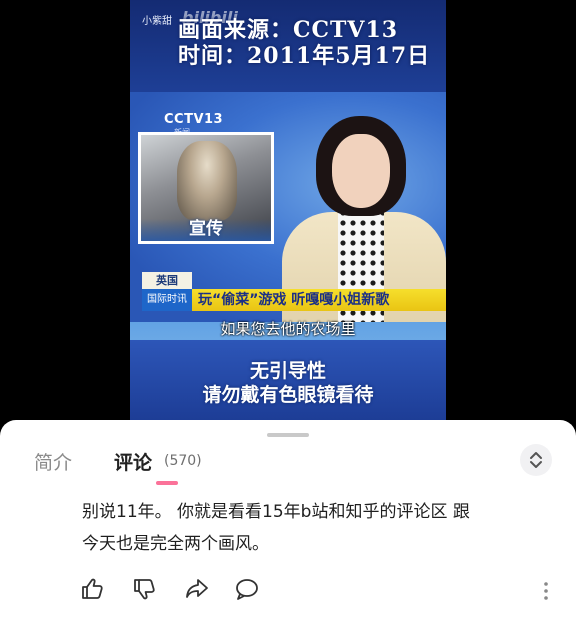 This screenshot has height=632, width=576. What do you see at coordinates (294, 300) in the screenshot?
I see `headline-text: 玩“偷菜”游戏 听嘎嘎小姐新歌` at bounding box center [294, 300].